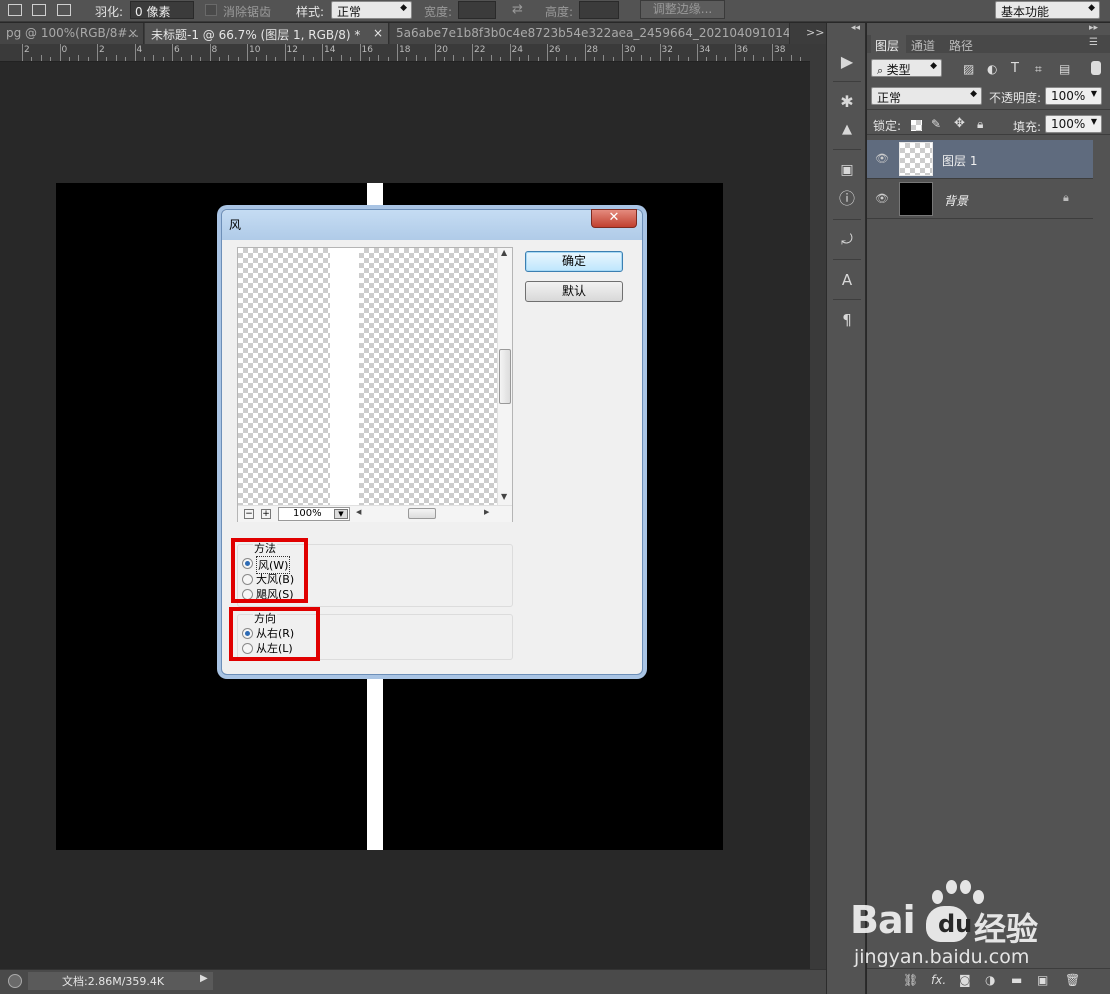  Describe the element at coordinates (780, 50) in the screenshot. I see `ruler-label: 38` at that location.